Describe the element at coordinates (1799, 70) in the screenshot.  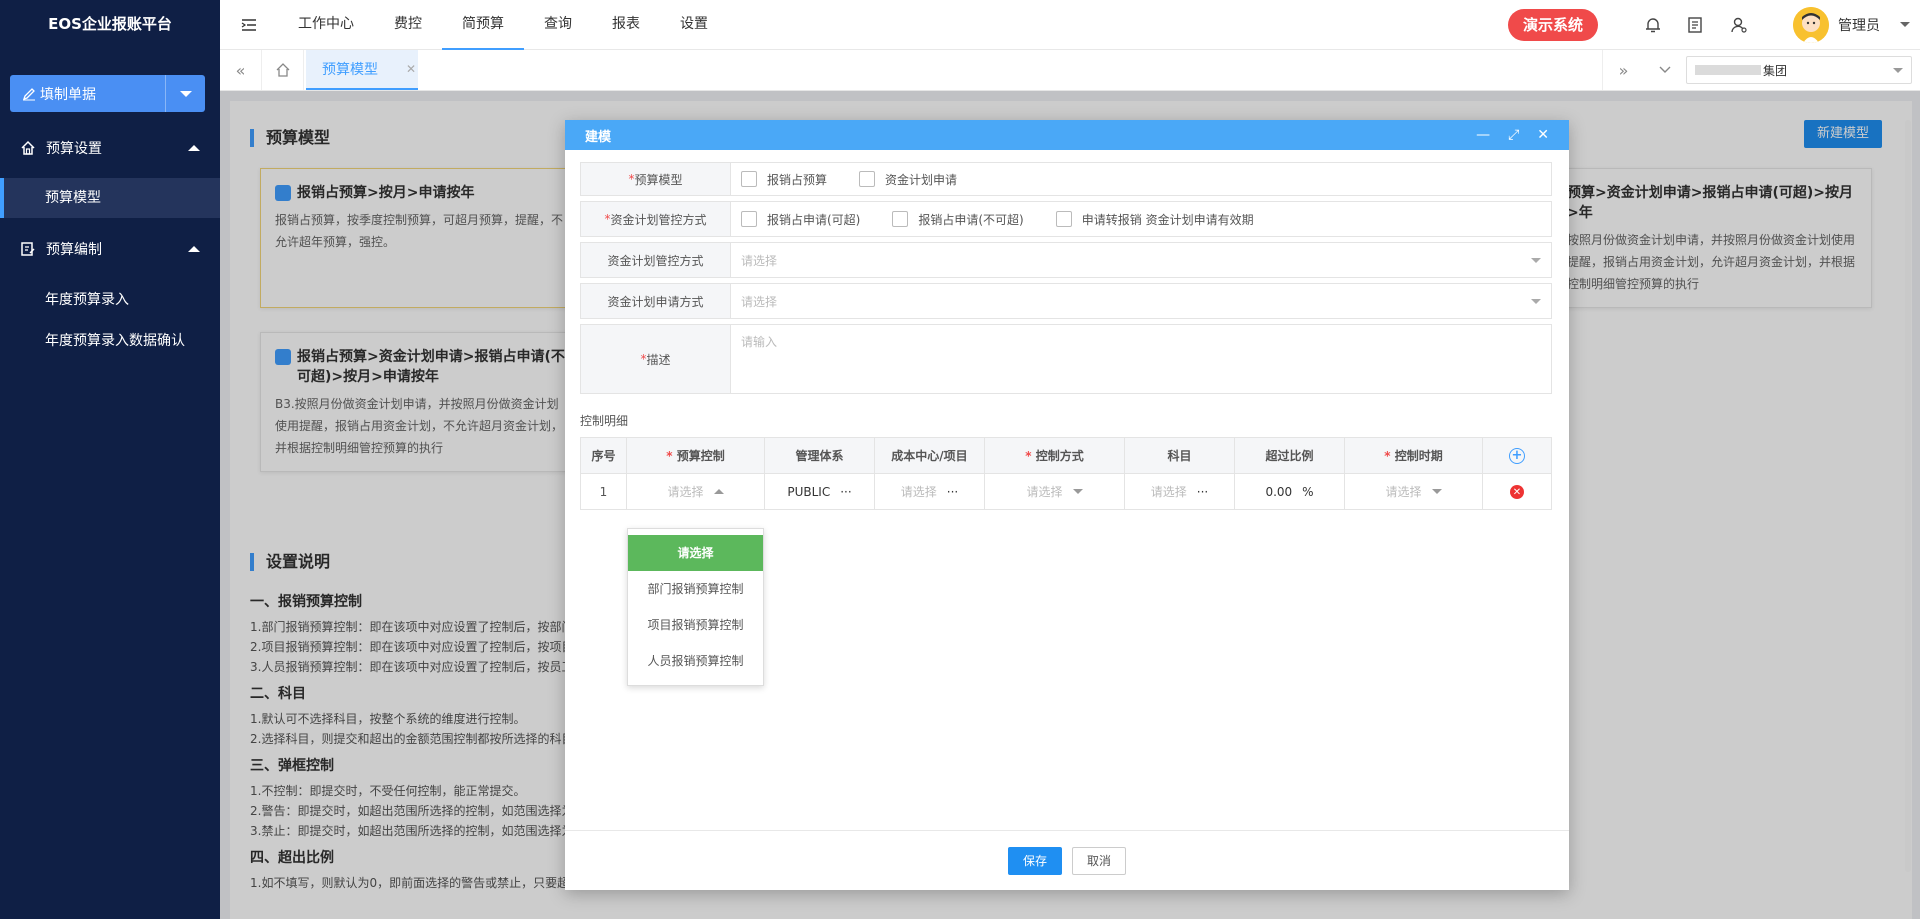
I see `company-select: 集团` at that location.